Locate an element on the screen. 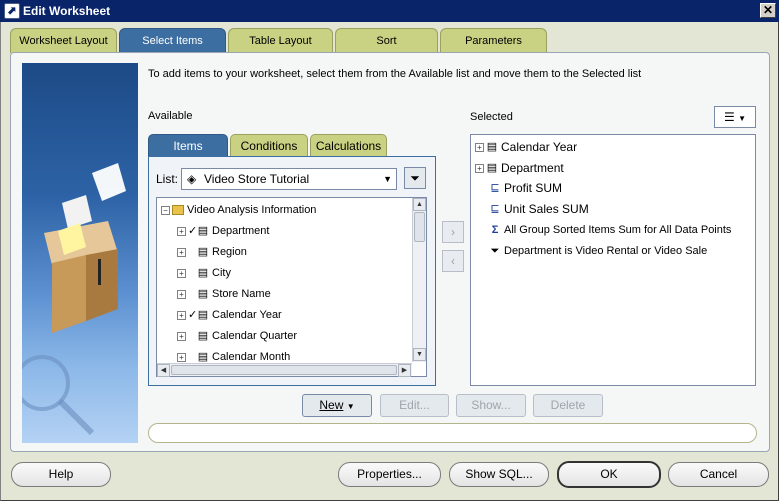  tree-node-root: − Video Analysis Information is located at coordinates (238, 210).